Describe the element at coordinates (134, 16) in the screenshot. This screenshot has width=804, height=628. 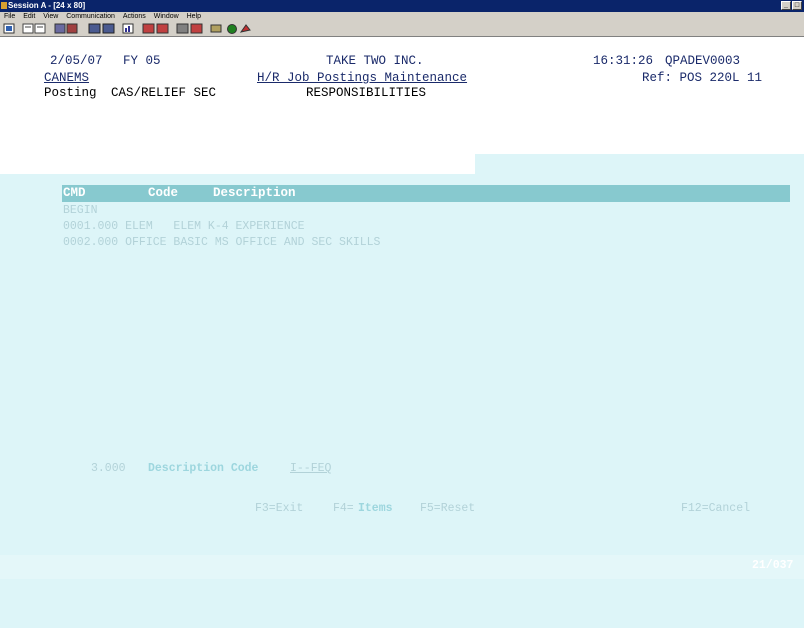
I see `menu-actions: Actions` at that location.